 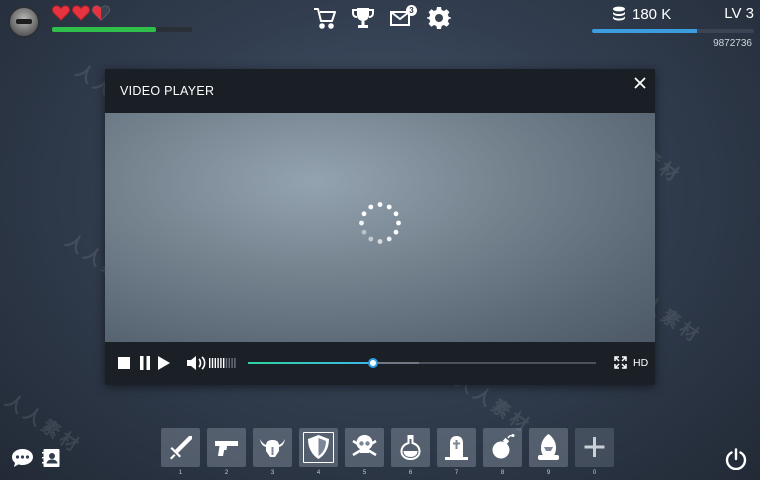 I want to click on hotbar: 1 2 3 4 5 6 7 8 9 0, so click(x=387, y=454).